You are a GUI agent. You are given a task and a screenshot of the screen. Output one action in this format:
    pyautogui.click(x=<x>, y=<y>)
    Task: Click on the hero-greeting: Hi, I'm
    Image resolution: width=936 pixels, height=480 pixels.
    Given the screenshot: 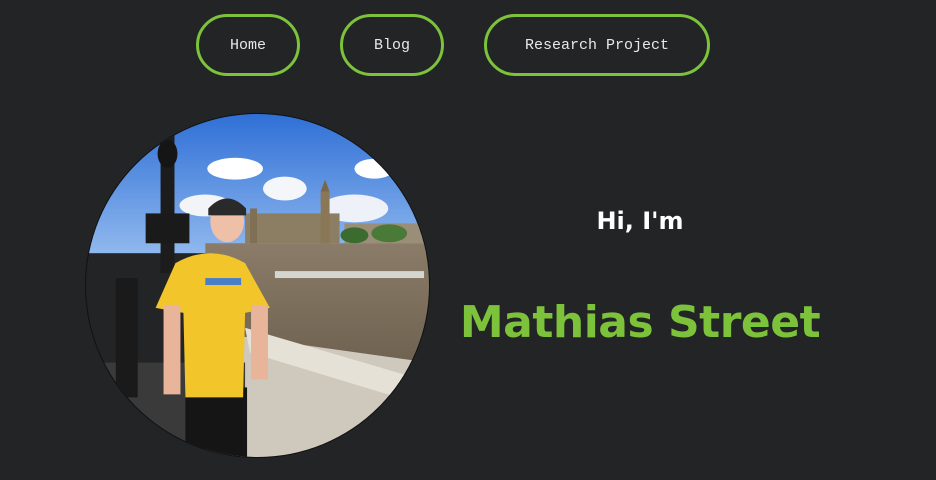 What is the action you would take?
    pyautogui.click(x=640, y=221)
    